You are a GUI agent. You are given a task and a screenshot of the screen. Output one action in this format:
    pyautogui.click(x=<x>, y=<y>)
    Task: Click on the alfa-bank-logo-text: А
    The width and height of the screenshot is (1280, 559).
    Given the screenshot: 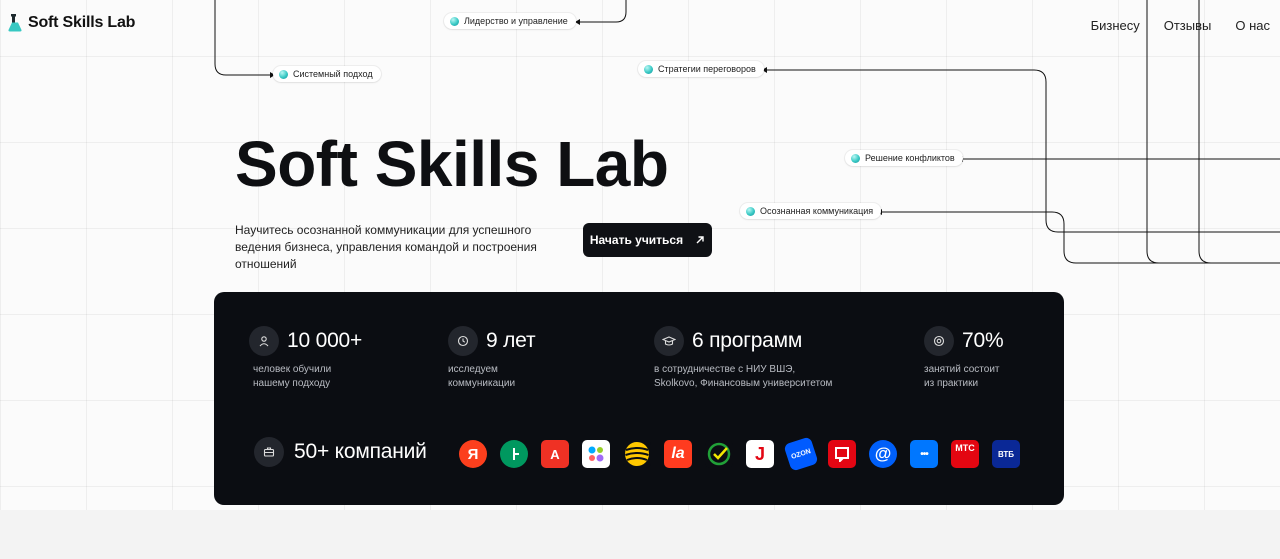 What is the action you would take?
    pyautogui.click(x=555, y=454)
    